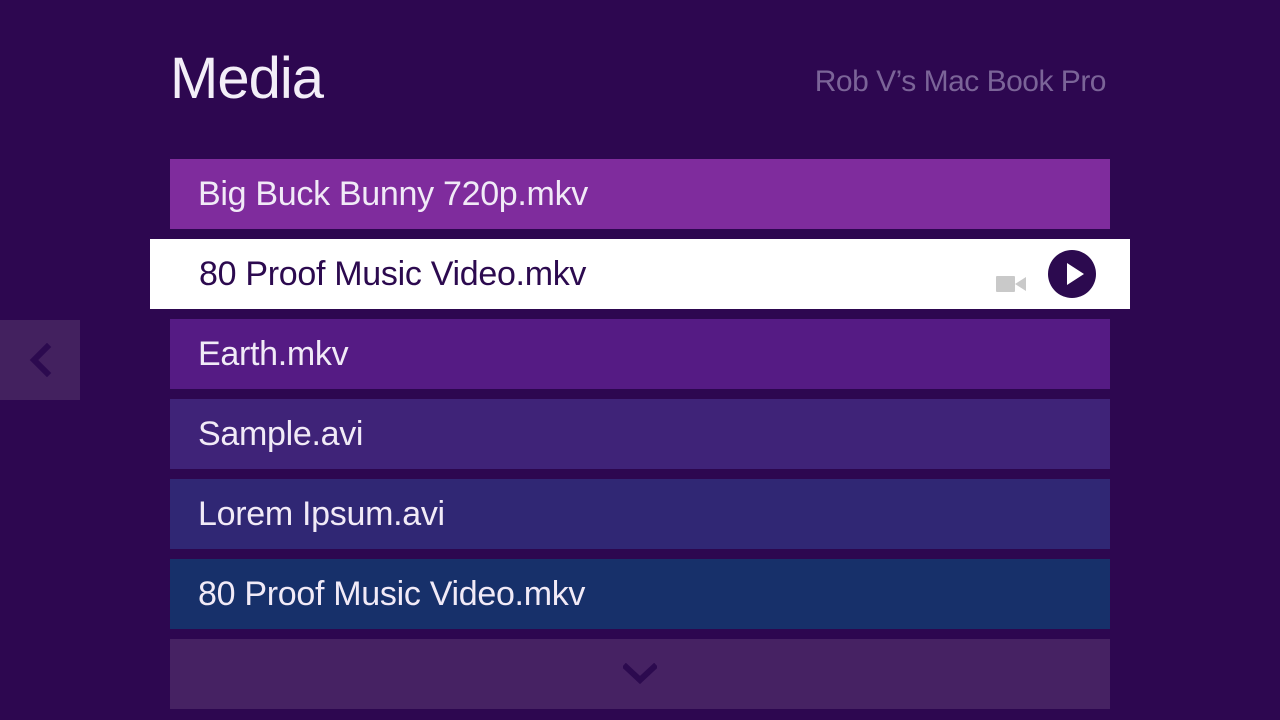 This screenshot has height=720, width=1280. I want to click on media-item-label: Lorem Ipsum.avi, so click(321, 513).